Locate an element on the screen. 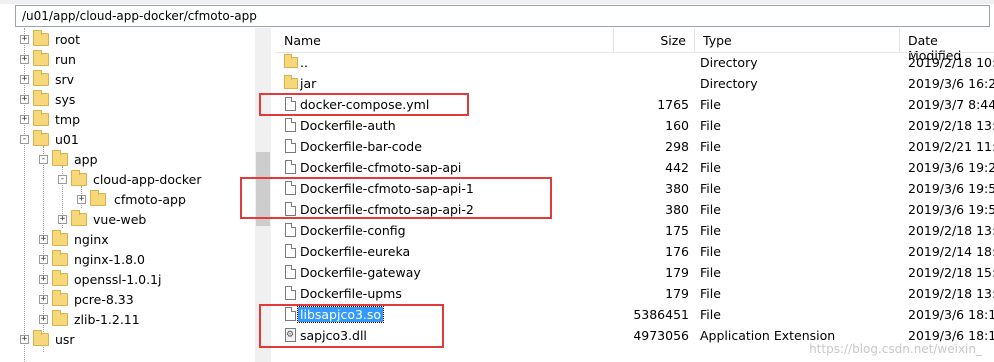  tree-item-u01: - u01 is located at coordinates (49, 139).